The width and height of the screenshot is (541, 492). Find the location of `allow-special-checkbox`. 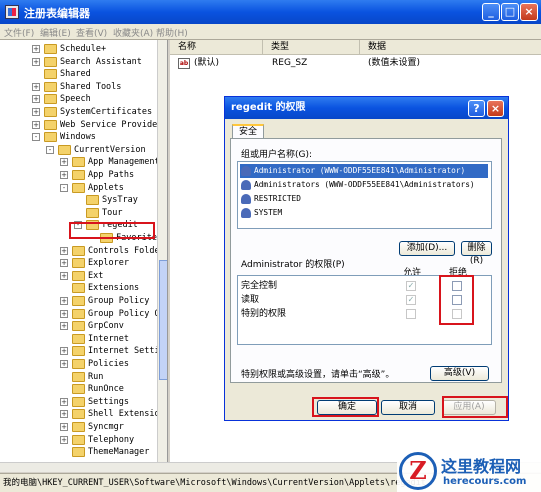

allow-special-checkbox is located at coordinates (411, 314).